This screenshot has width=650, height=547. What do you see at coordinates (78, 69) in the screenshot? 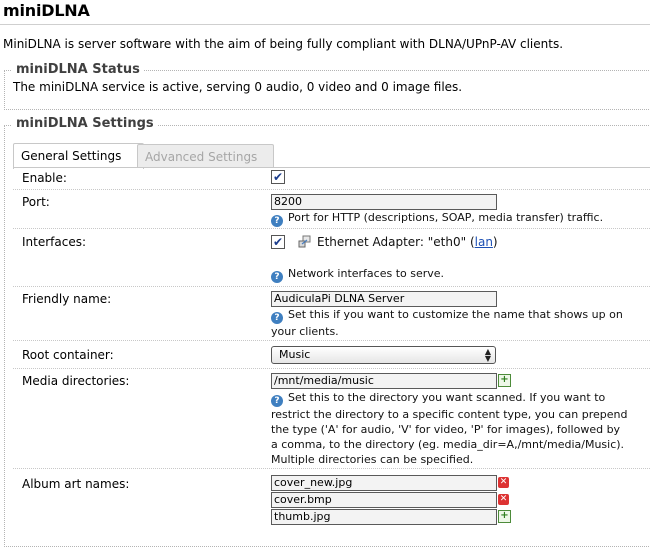
I see `status-legend: miniDLNA Status` at bounding box center [78, 69].